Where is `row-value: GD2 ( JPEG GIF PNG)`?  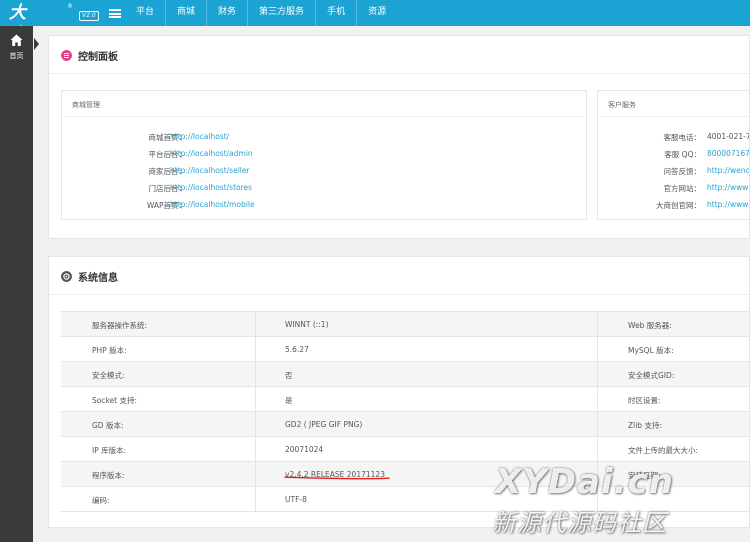 row-value: GD2 ( JPEG GIF PNG) is located at coordinates (324, 424).